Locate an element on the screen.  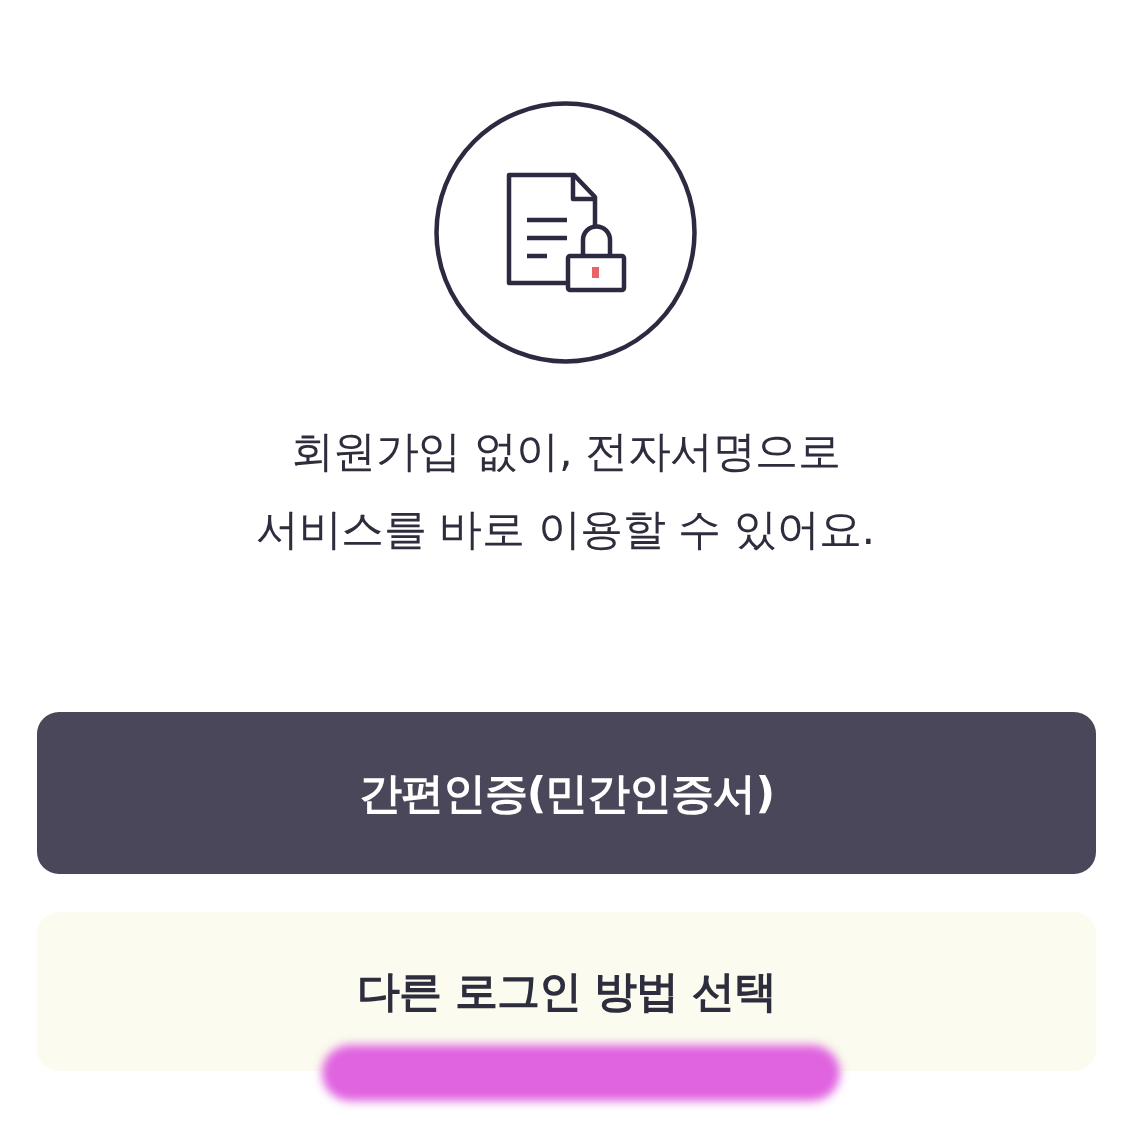
intro-text: 회원가입 없이, 전자서명으로 서비스를 바로 이용할 수 있어요. is located at coordinates (565, 490).